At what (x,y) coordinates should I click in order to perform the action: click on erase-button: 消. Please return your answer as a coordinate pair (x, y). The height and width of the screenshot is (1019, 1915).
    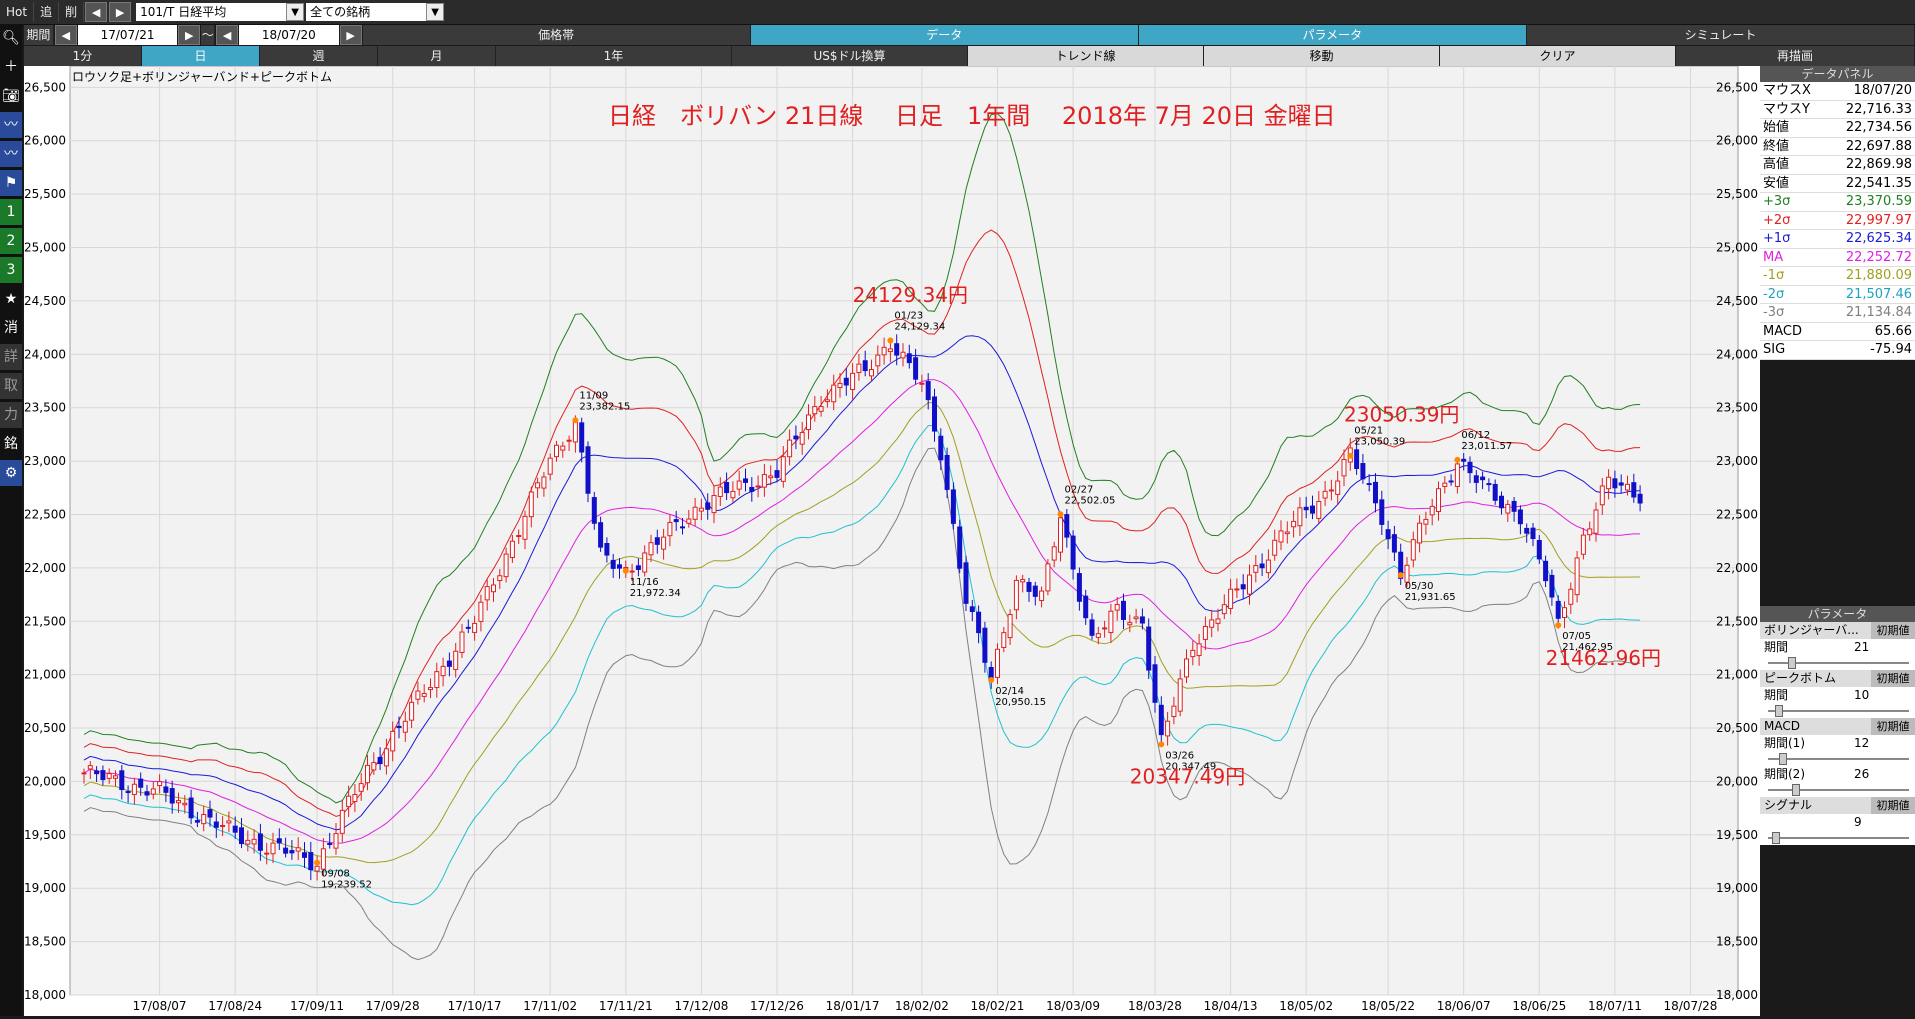
    Looking at the image, I should click on (11, 328).